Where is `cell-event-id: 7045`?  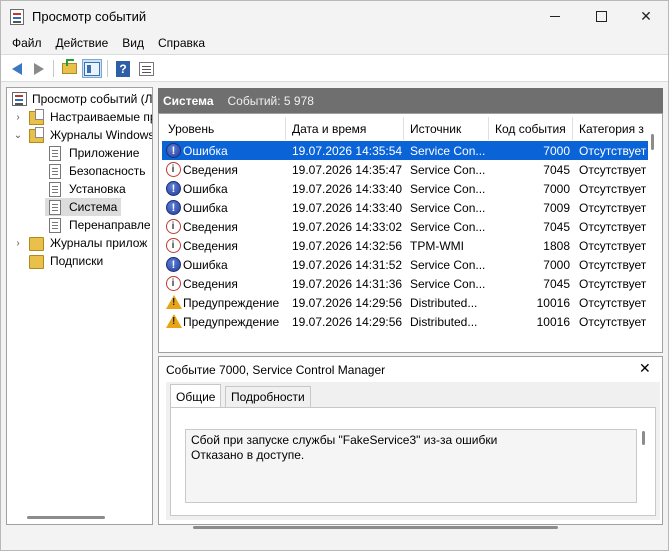
cell-event-id: 7045 is located at coordinates (556, 226).